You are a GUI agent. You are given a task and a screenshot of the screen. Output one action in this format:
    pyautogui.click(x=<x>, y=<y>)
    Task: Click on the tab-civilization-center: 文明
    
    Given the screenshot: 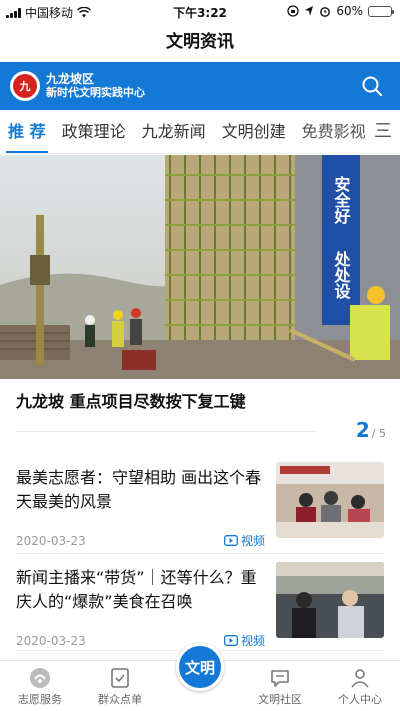 What is the action you would take?
    pyautogui.click(x=200, y=667)
    